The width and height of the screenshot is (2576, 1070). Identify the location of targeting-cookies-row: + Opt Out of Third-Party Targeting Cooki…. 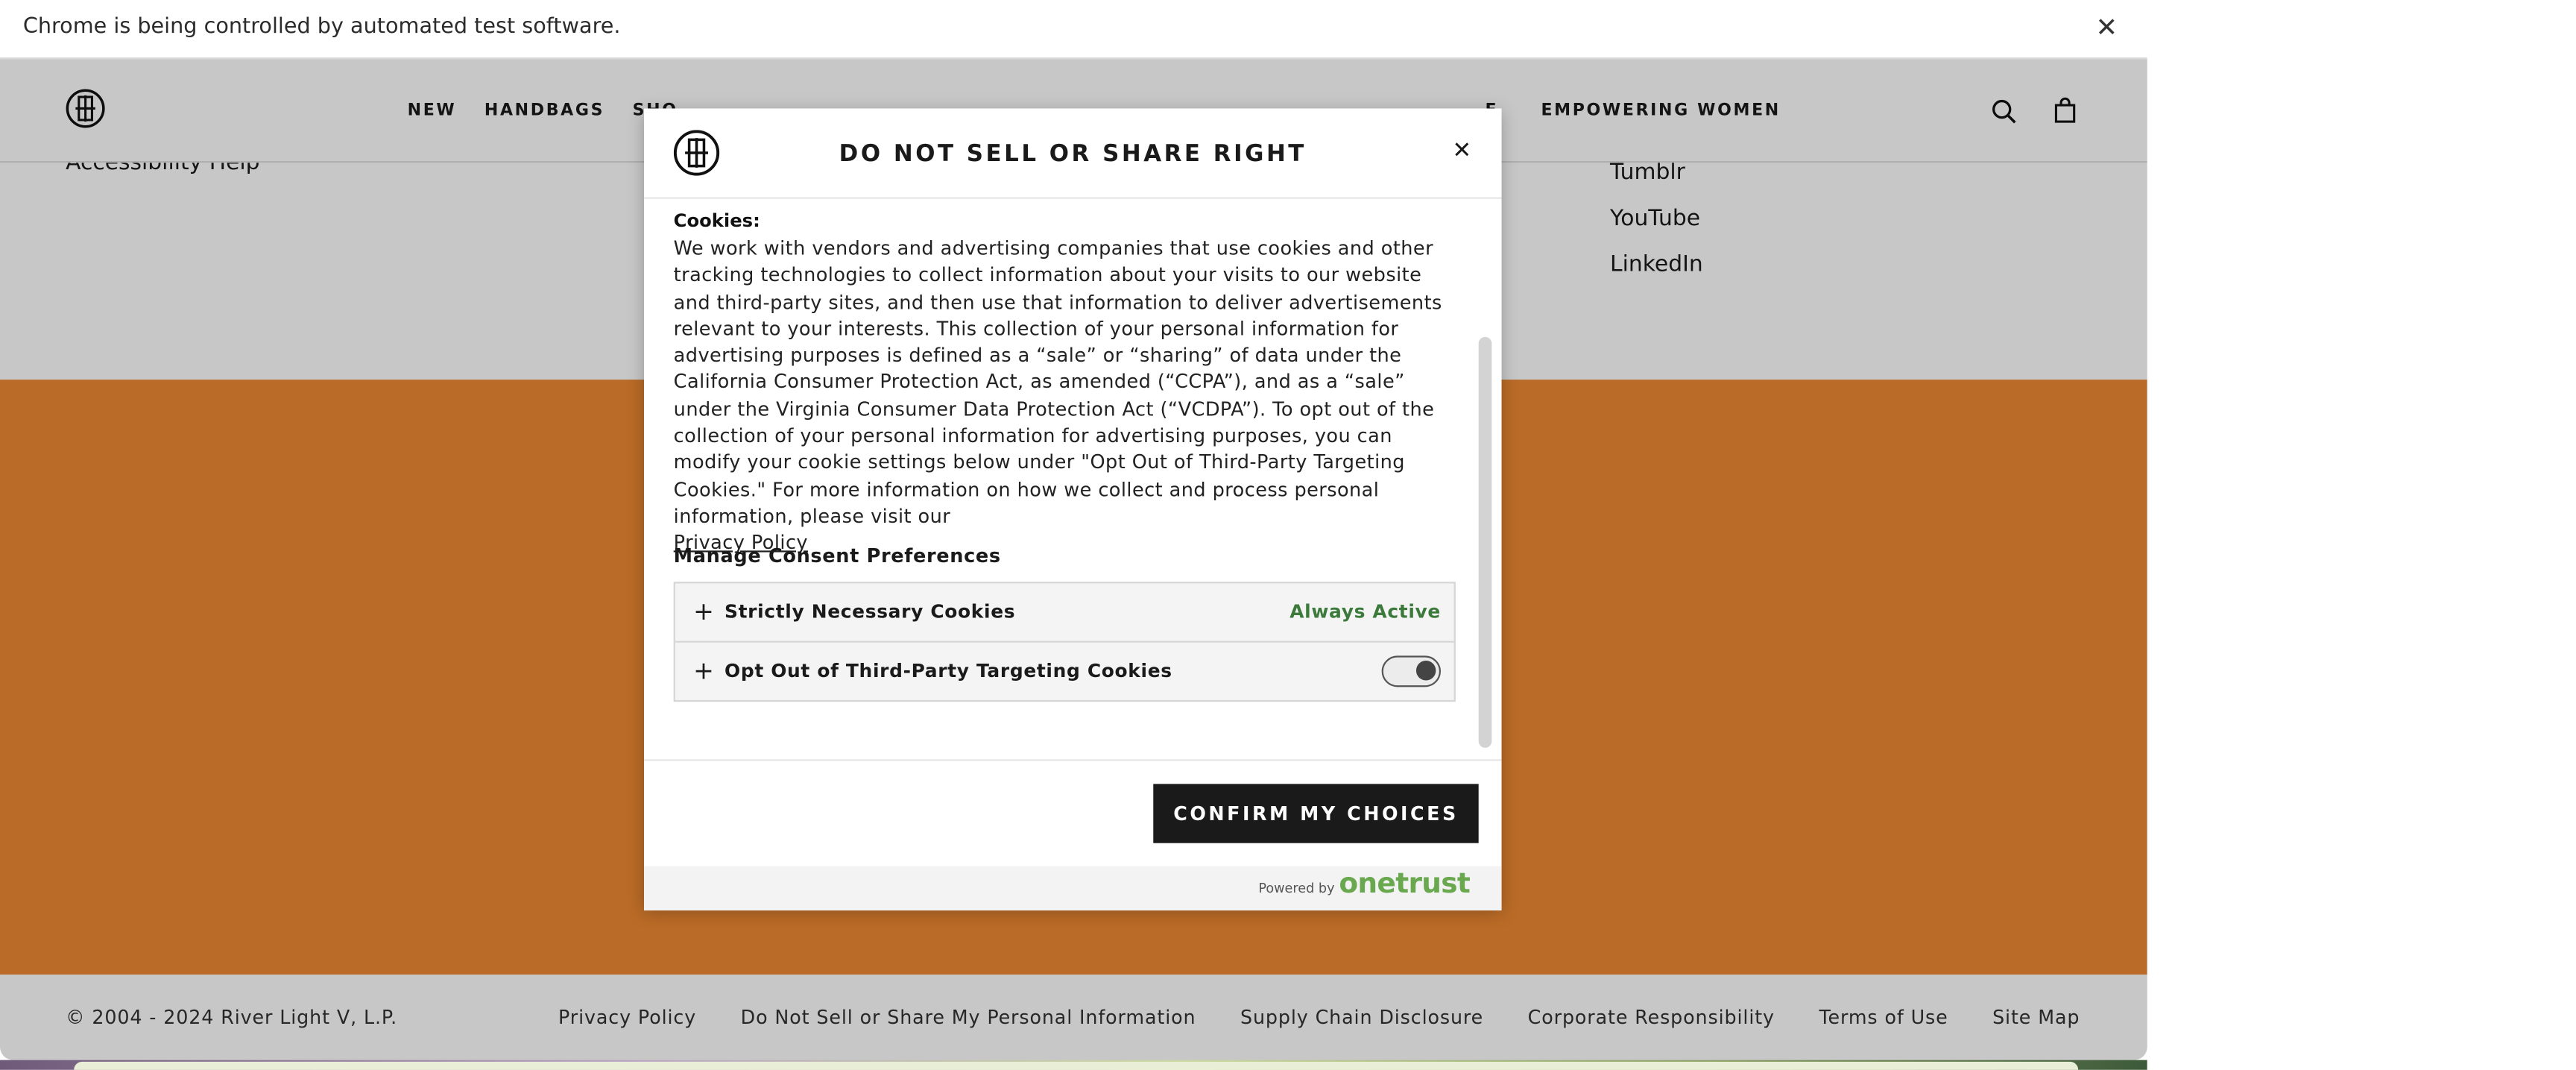
(1064, 670).